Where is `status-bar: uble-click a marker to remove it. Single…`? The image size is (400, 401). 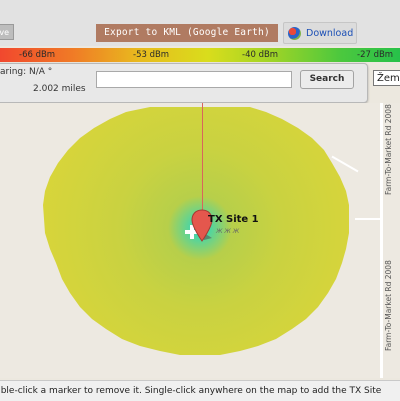 status-bar: uble-click a marker to remove it. Single… is located at coordinates (200, 390).